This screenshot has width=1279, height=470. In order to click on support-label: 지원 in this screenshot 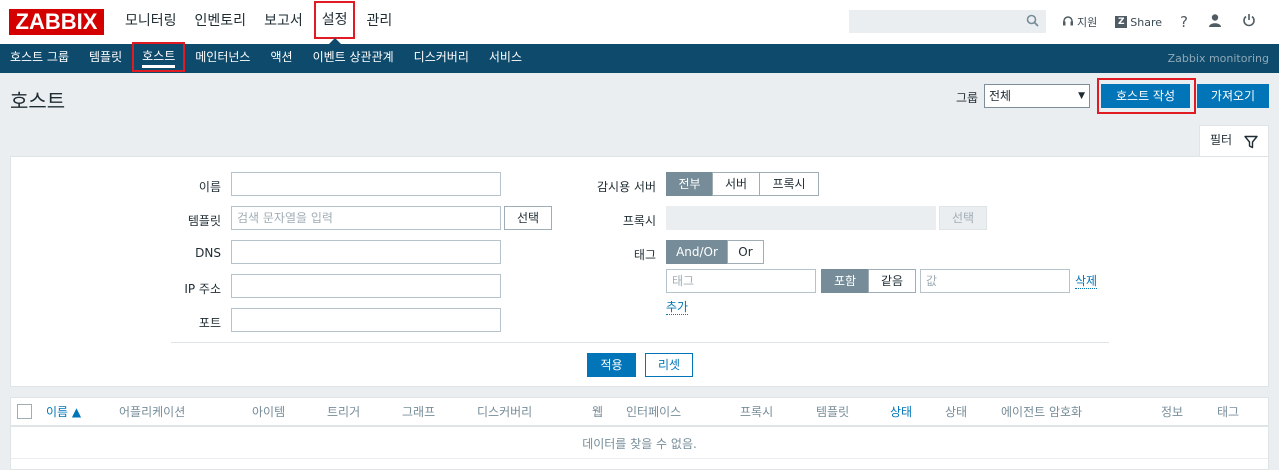, I will do `click(1087, 22)`.